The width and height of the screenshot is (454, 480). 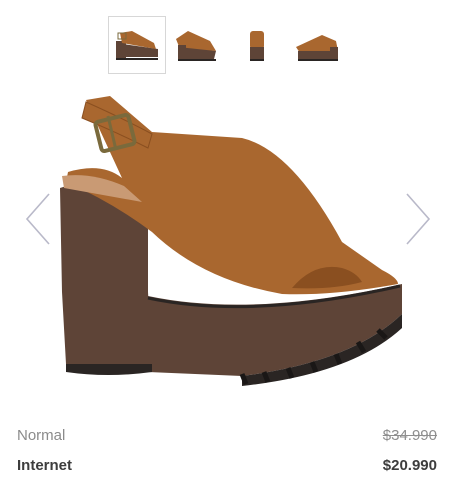 I want to click on chevron-right-icon, so click(x=418, y=219).